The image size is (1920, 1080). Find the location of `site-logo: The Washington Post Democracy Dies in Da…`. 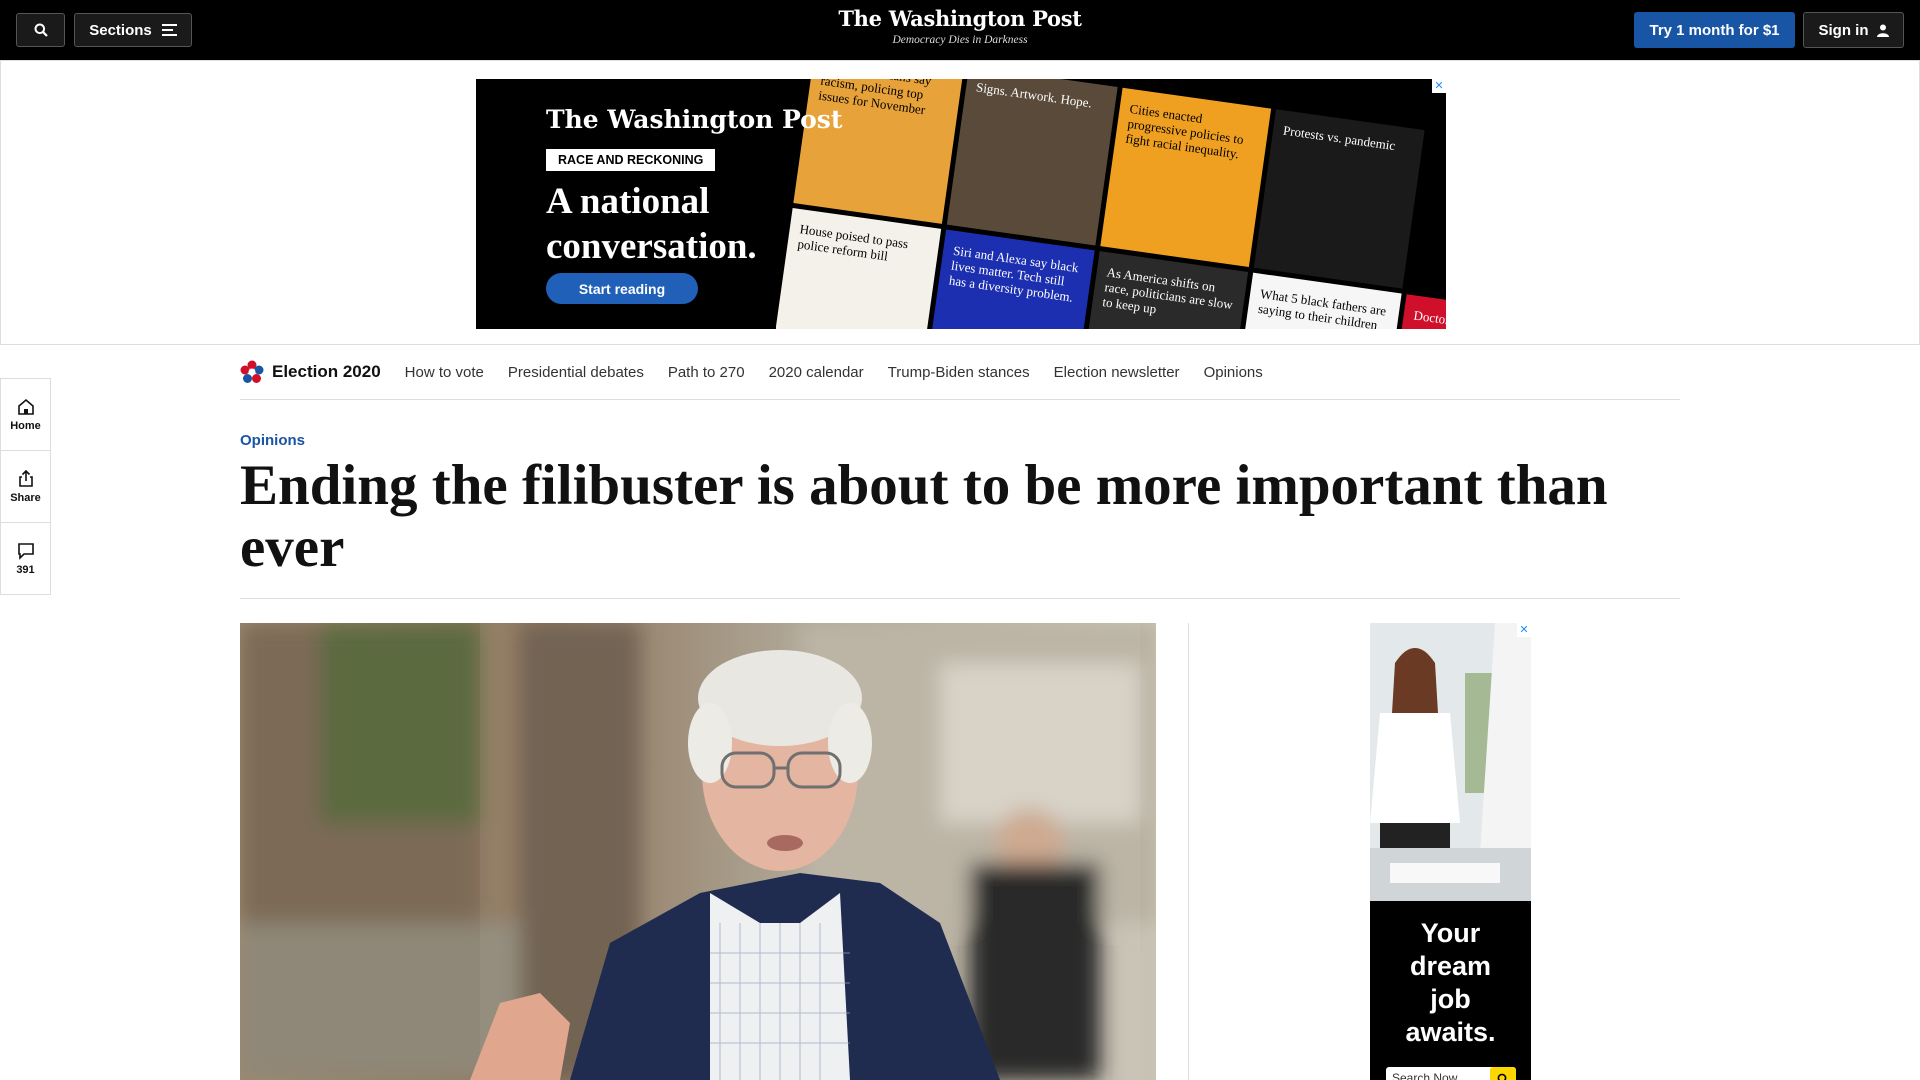

site-logo: The Washington Post Democracy Dies in Da… is located at coordinates (960, 26).